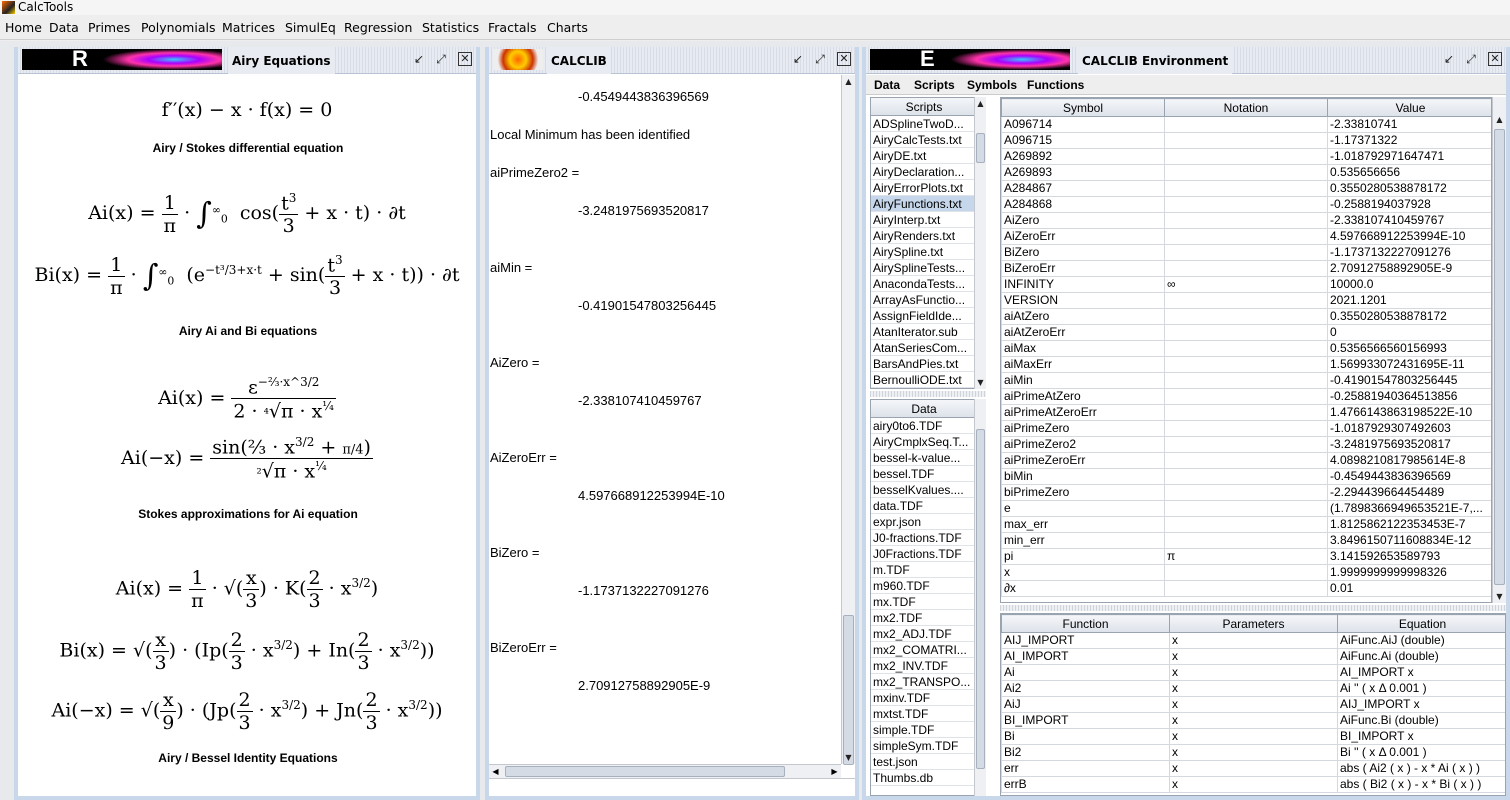 The height and width of the screenshot is (800, 1510). What do you see at coordinates (1246, 524) in the screenshot?
I see `symbol-row: max_err 1.8125862122353453E-7` at bounding box center [1246, 524].